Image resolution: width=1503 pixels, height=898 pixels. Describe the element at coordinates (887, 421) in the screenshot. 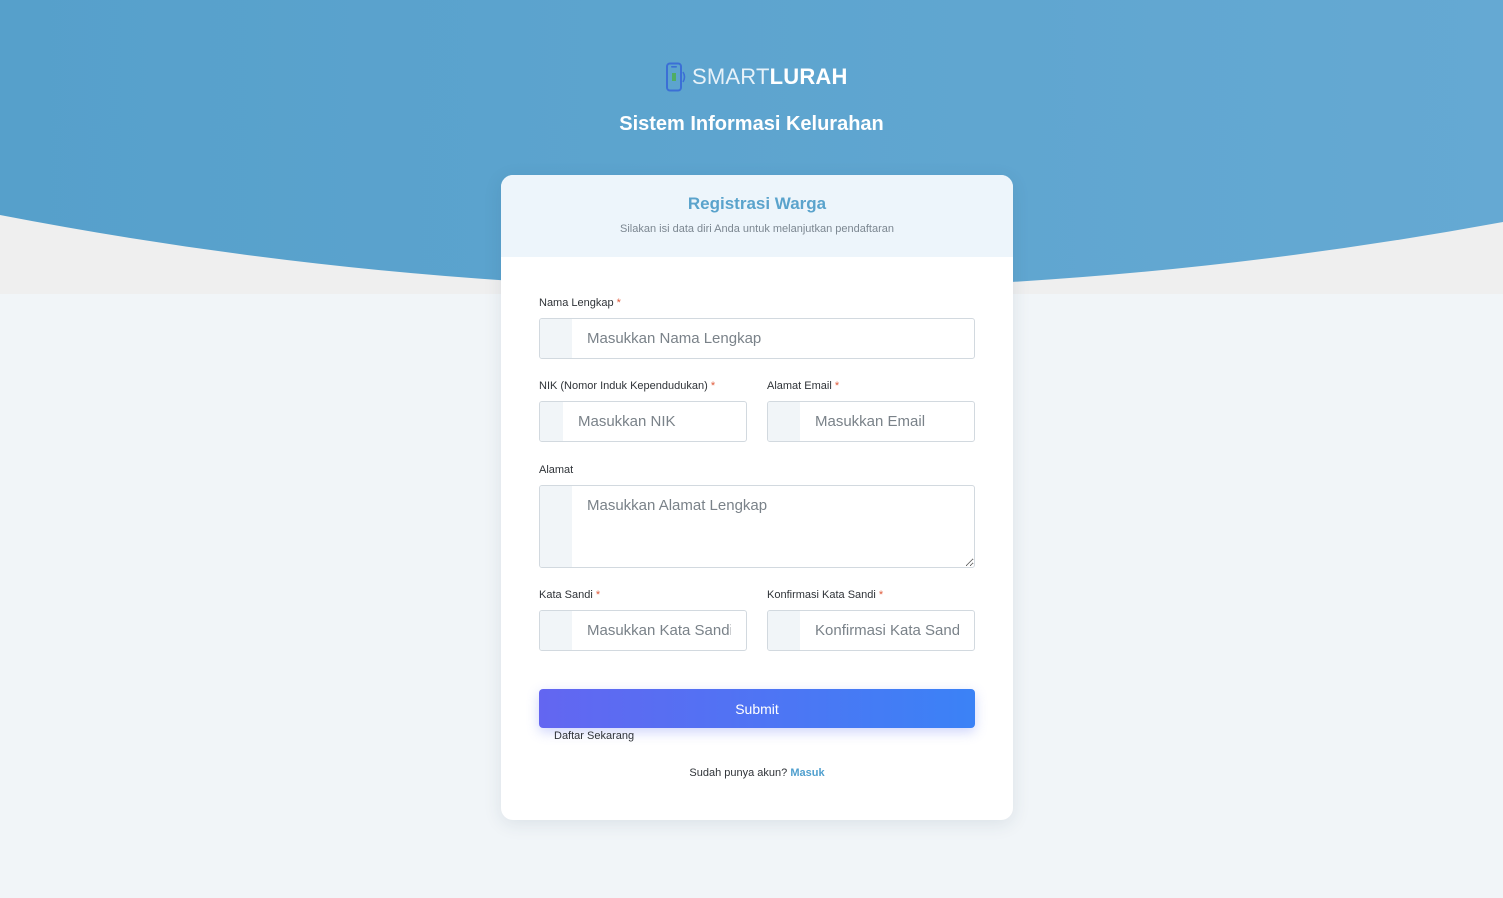

I see `email-input` at that location.